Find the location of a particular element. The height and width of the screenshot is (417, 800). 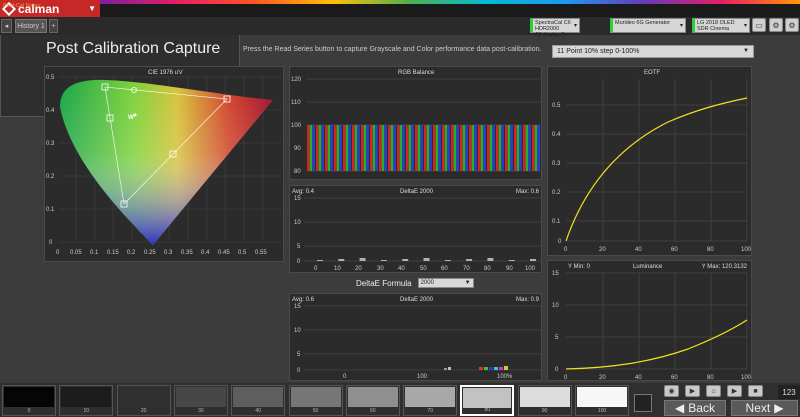

deltae-formula-select: 2000 ▼ is located at coordinates (445, 283).